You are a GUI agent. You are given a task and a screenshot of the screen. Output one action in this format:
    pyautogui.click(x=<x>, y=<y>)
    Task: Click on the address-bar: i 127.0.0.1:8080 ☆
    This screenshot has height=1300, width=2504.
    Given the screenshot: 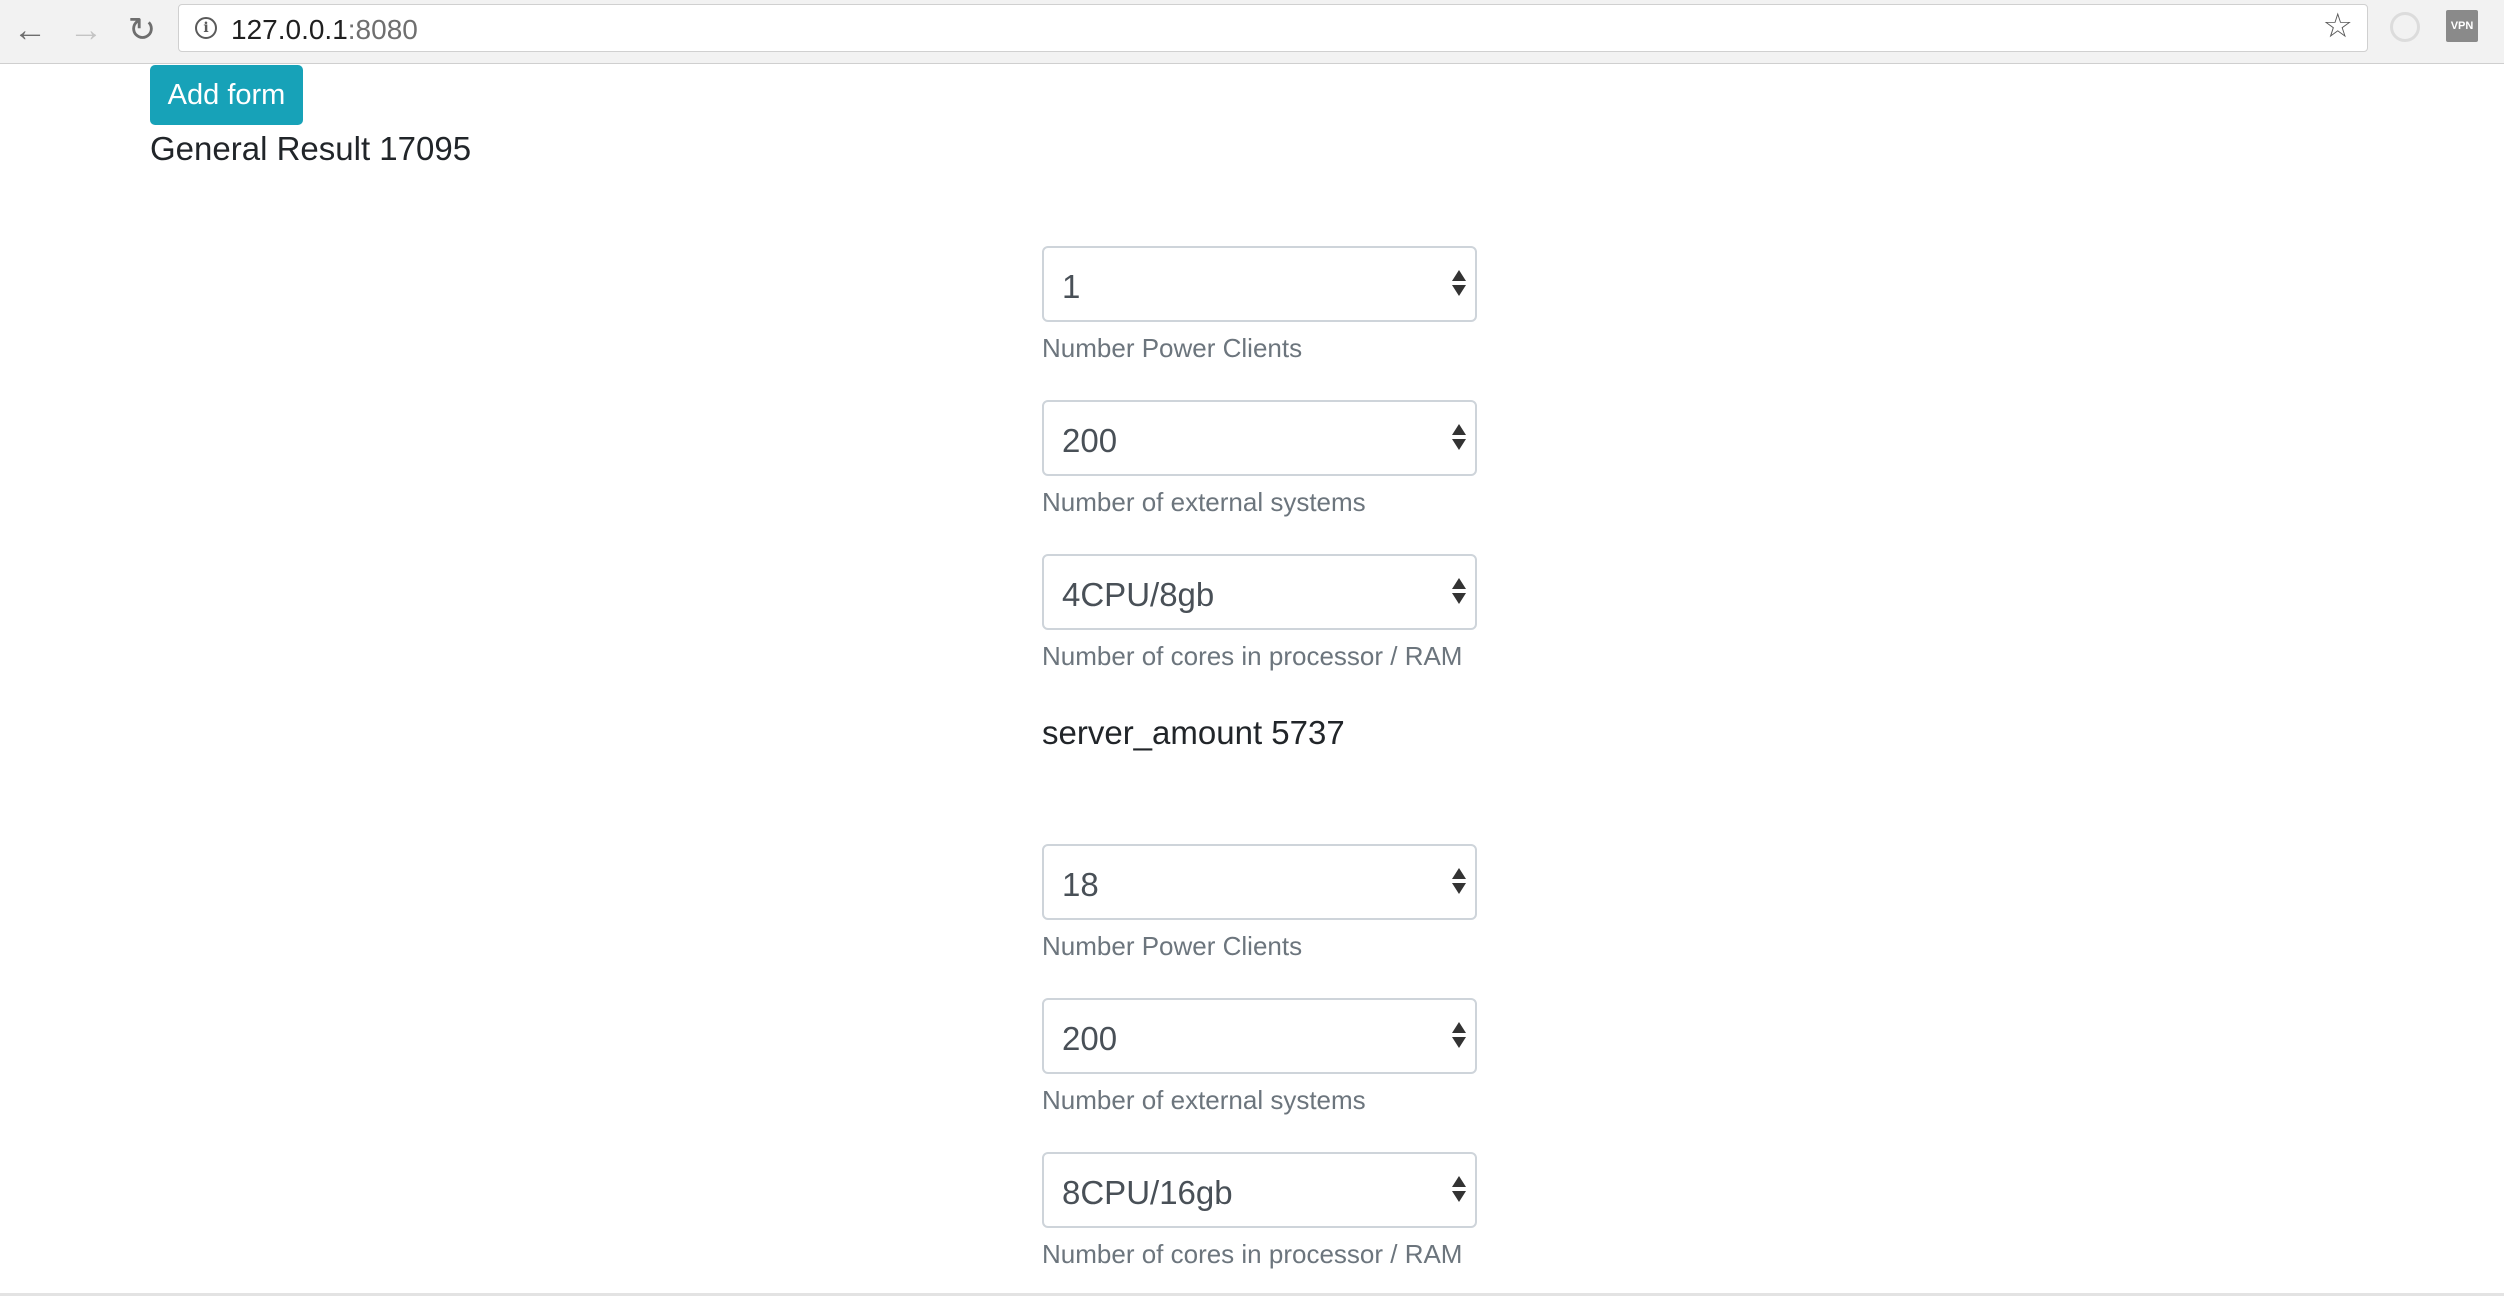 What is the action you would take?
    pyautogui.click(x=1273, y=28)
    